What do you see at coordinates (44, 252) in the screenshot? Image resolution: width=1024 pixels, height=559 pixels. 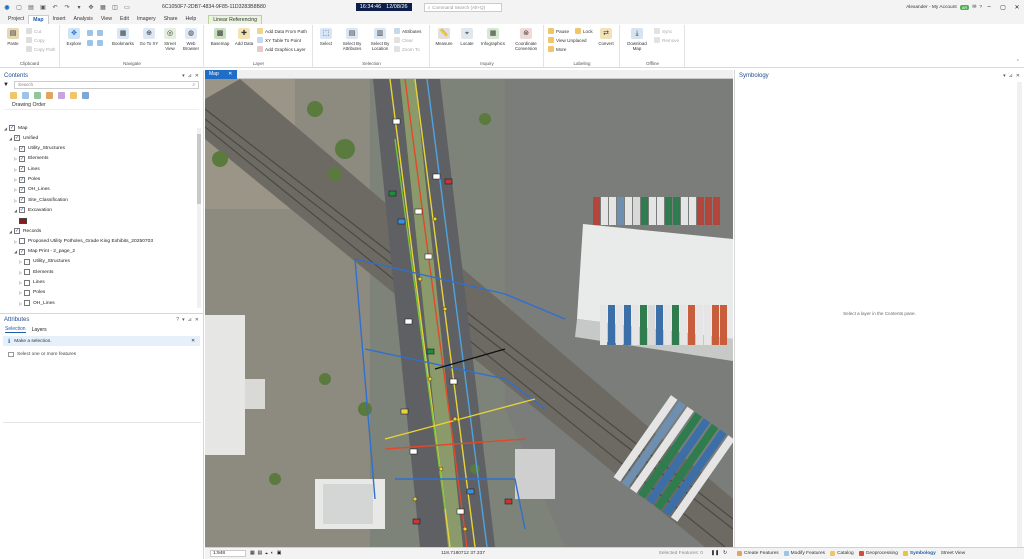 I see `layer-row: ◢Map Print - 2_page_2` at bounding box center [44, 252].